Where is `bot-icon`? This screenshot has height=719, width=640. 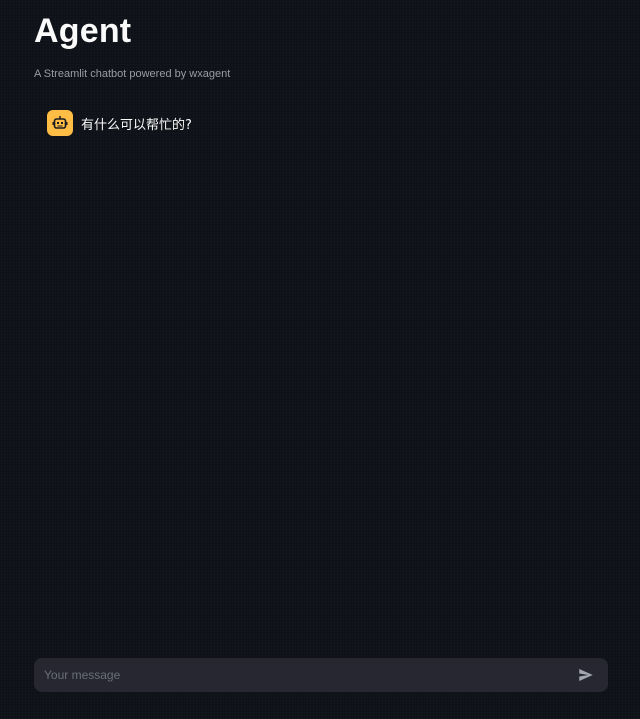
bot-icon is located at coordinates (60, 123).